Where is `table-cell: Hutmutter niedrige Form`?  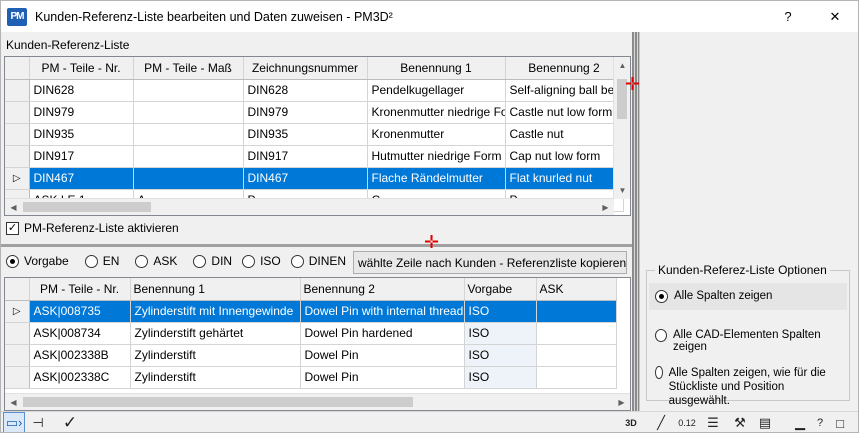 table-cell: Hutmutter niedrige Form is located at coordinates (436, 156).